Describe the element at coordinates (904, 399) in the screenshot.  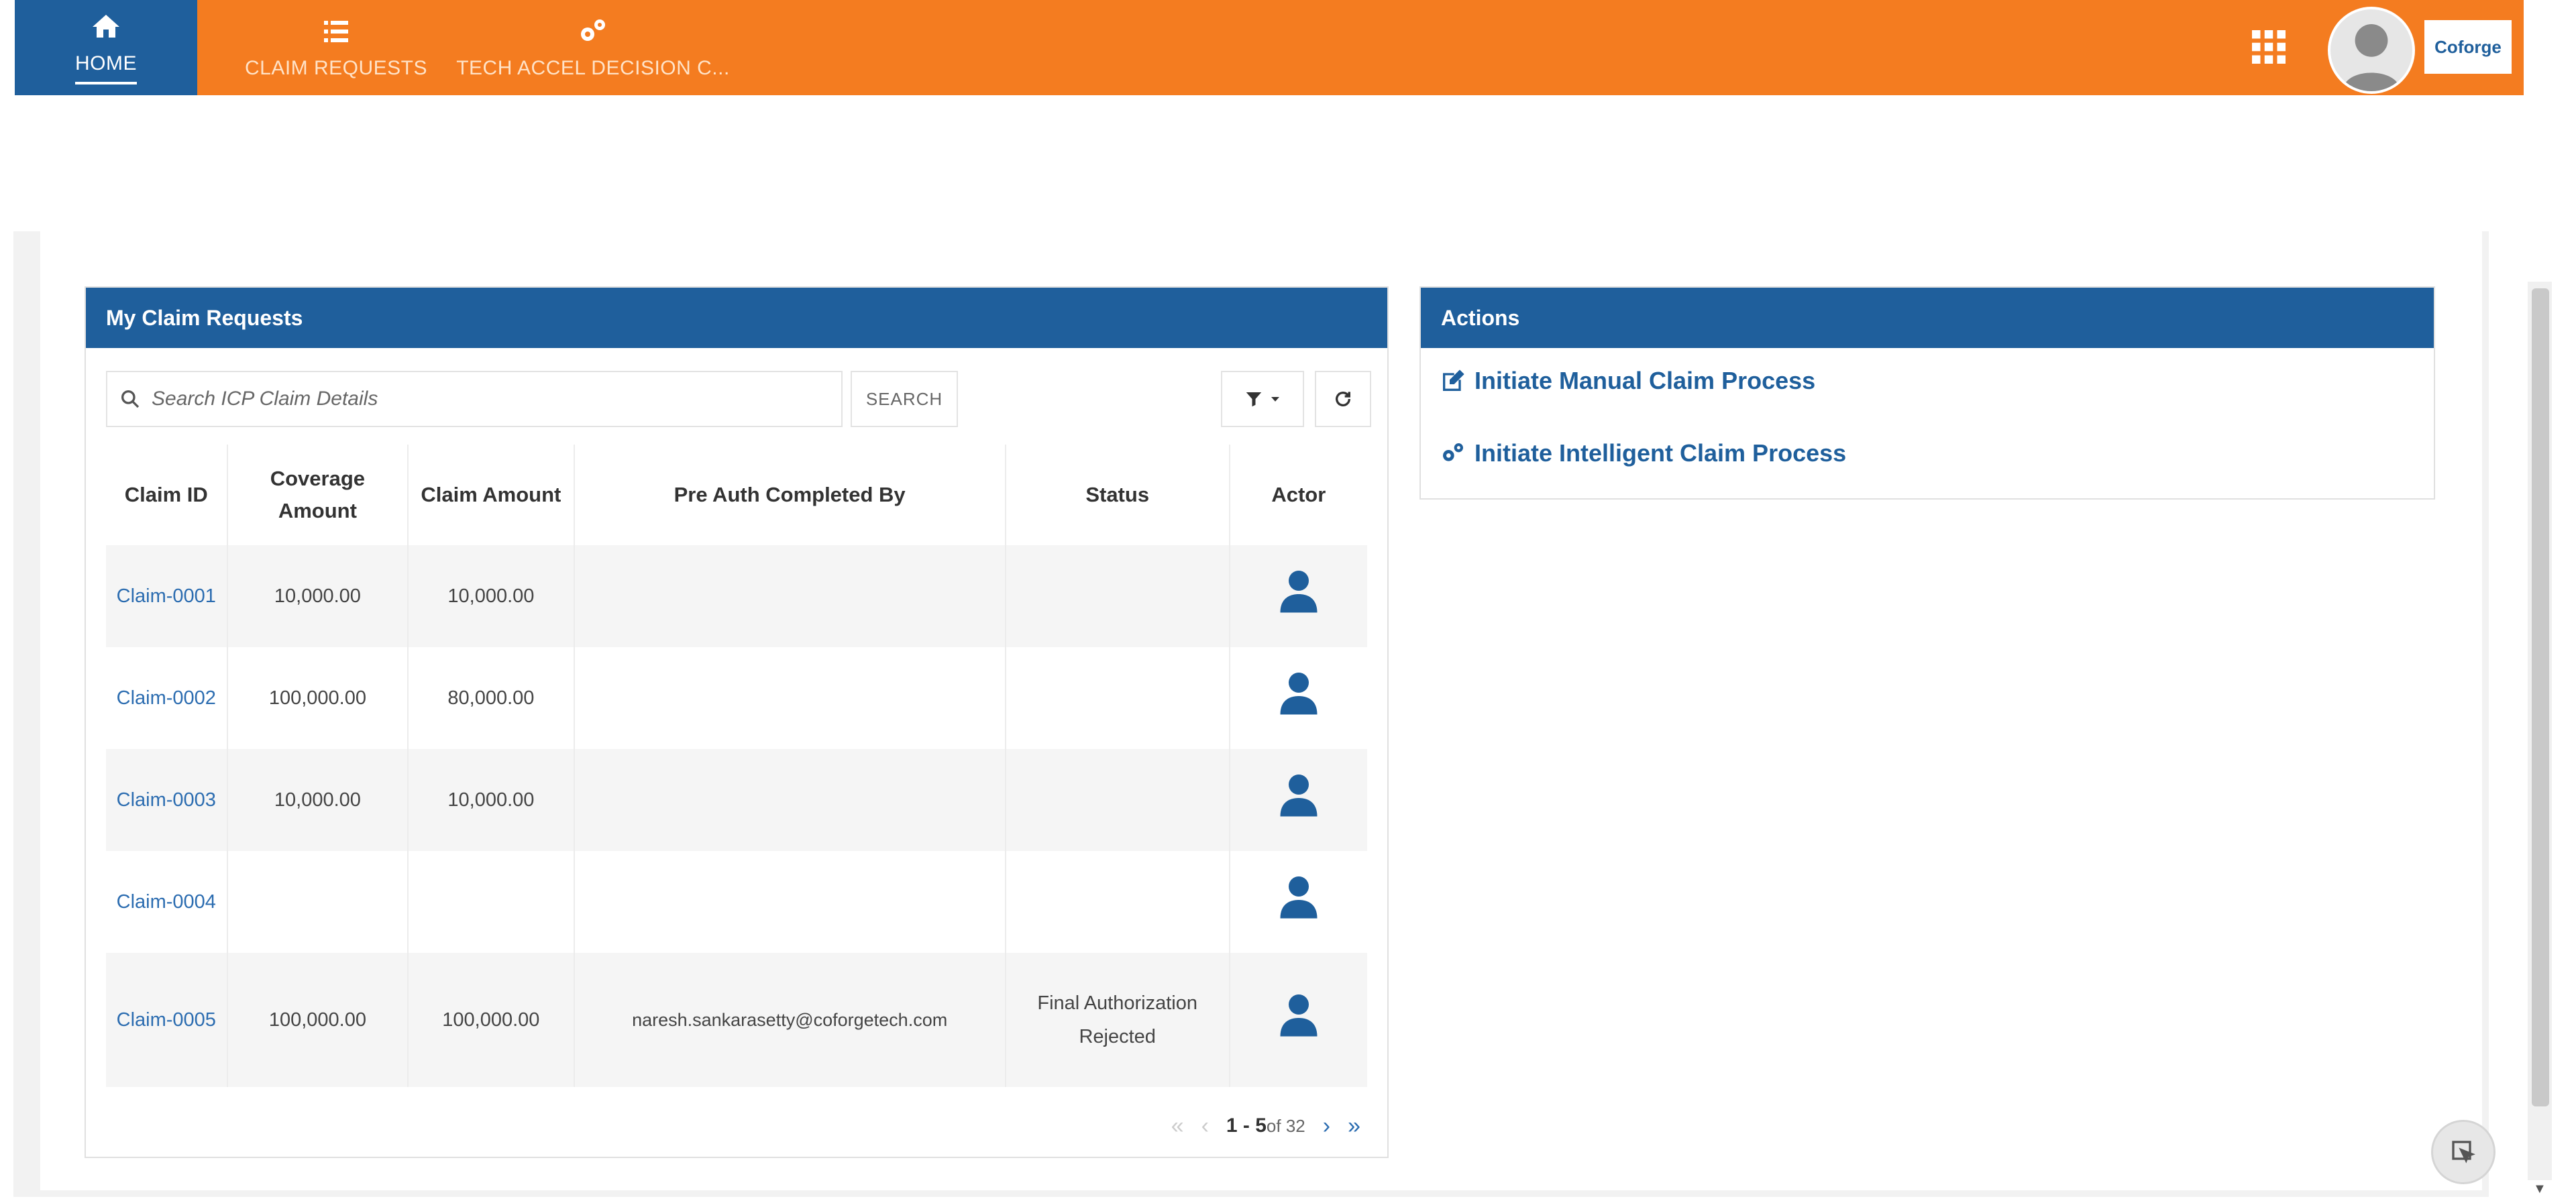
I see `search-button: SEARCH` at that location.